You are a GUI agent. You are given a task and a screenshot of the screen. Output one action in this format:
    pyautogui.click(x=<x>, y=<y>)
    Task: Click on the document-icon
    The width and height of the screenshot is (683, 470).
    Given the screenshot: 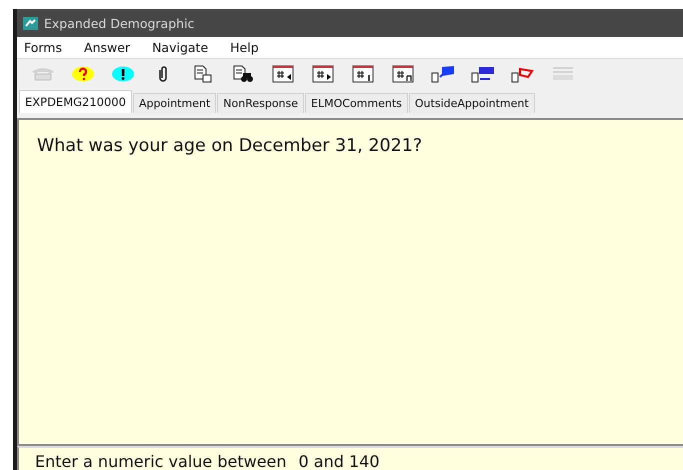 What is the action you would take?
    pyautogui.click(x=203, y=74)
    